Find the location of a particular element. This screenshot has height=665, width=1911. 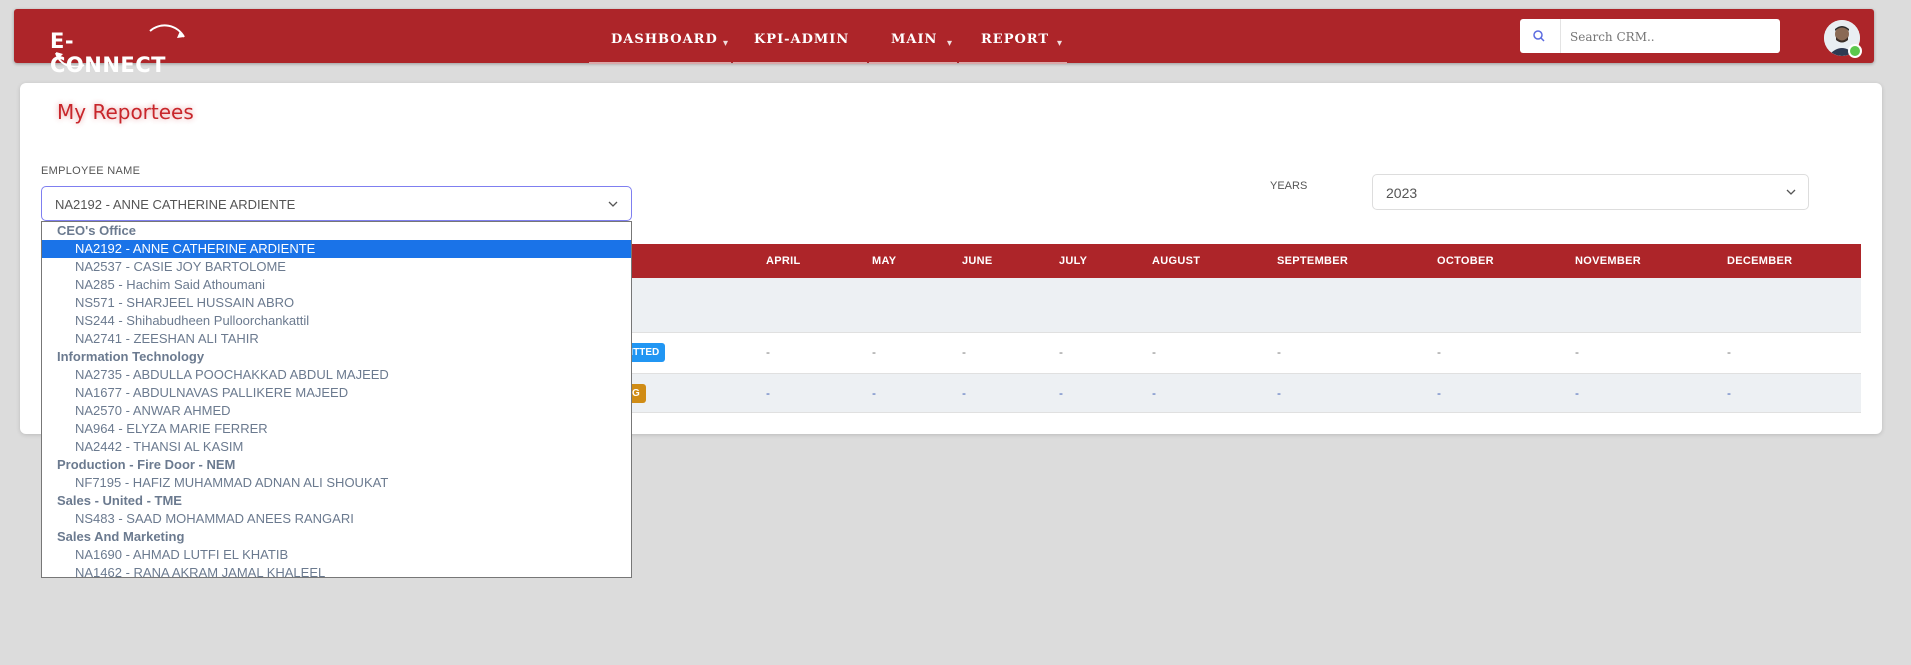

nav-main: MAIN ▾ is located at coordinates (913, 42).